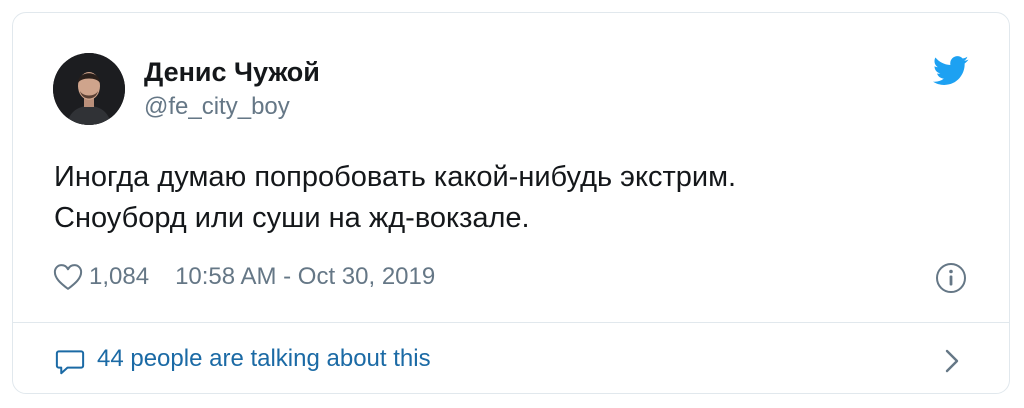  I want to click on speech-bubble-icon, so click(70, 362).